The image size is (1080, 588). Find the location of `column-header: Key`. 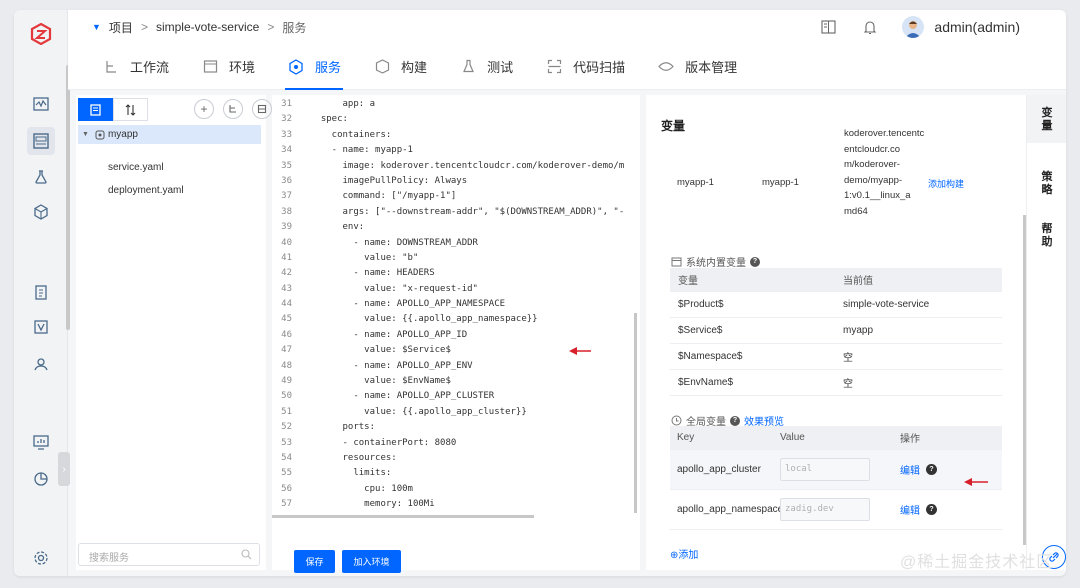

column-header: Key is located at coordinates (686, 437).